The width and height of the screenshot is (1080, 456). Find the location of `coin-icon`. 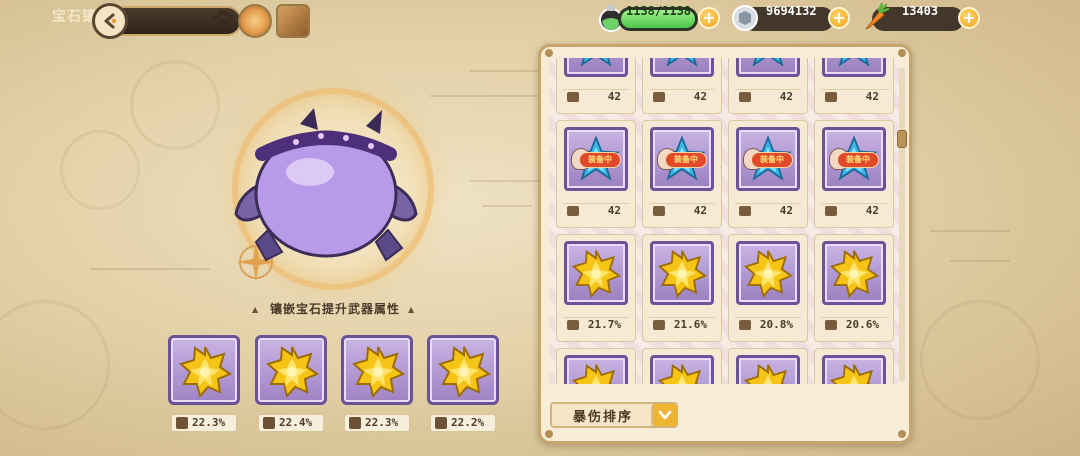

coin-icon is located at coordinates (745, 18).